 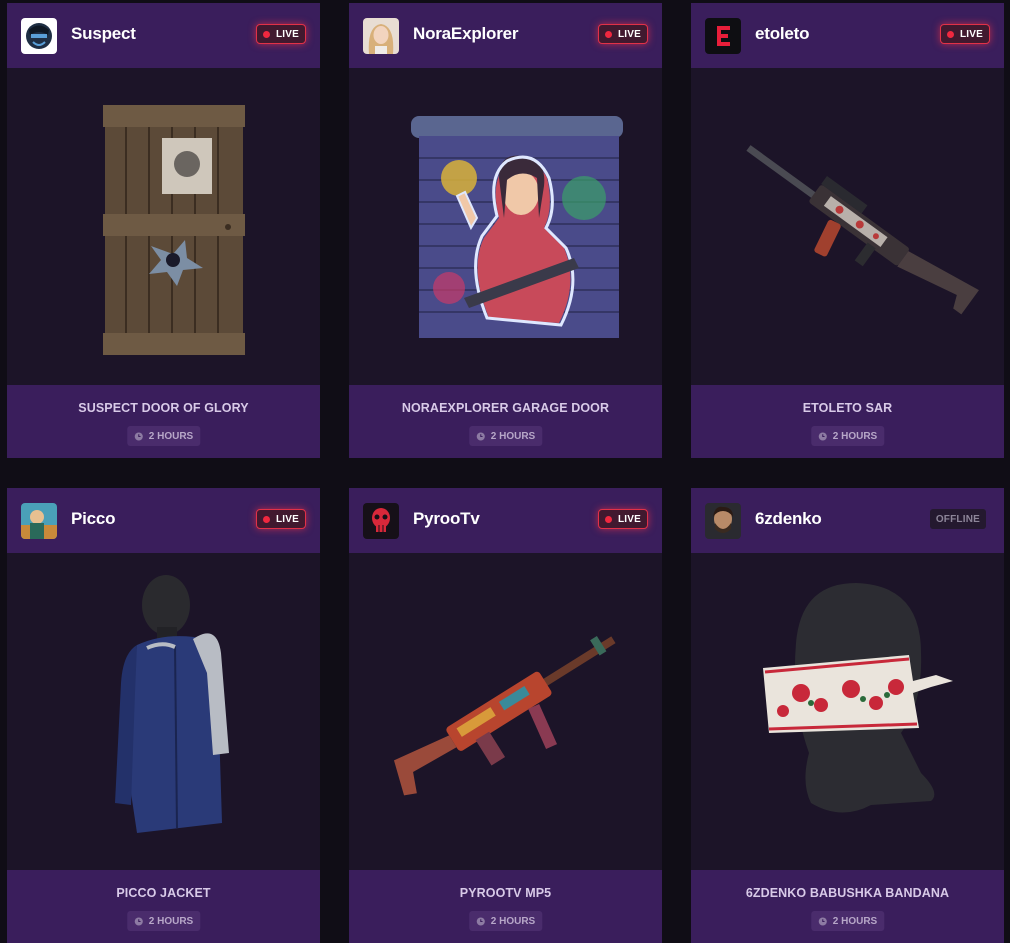 What do you see at coordinates (381, 36) in the screenshot?
I see `noraexplorer-avatar-icon` at bounding box center [381, 36].